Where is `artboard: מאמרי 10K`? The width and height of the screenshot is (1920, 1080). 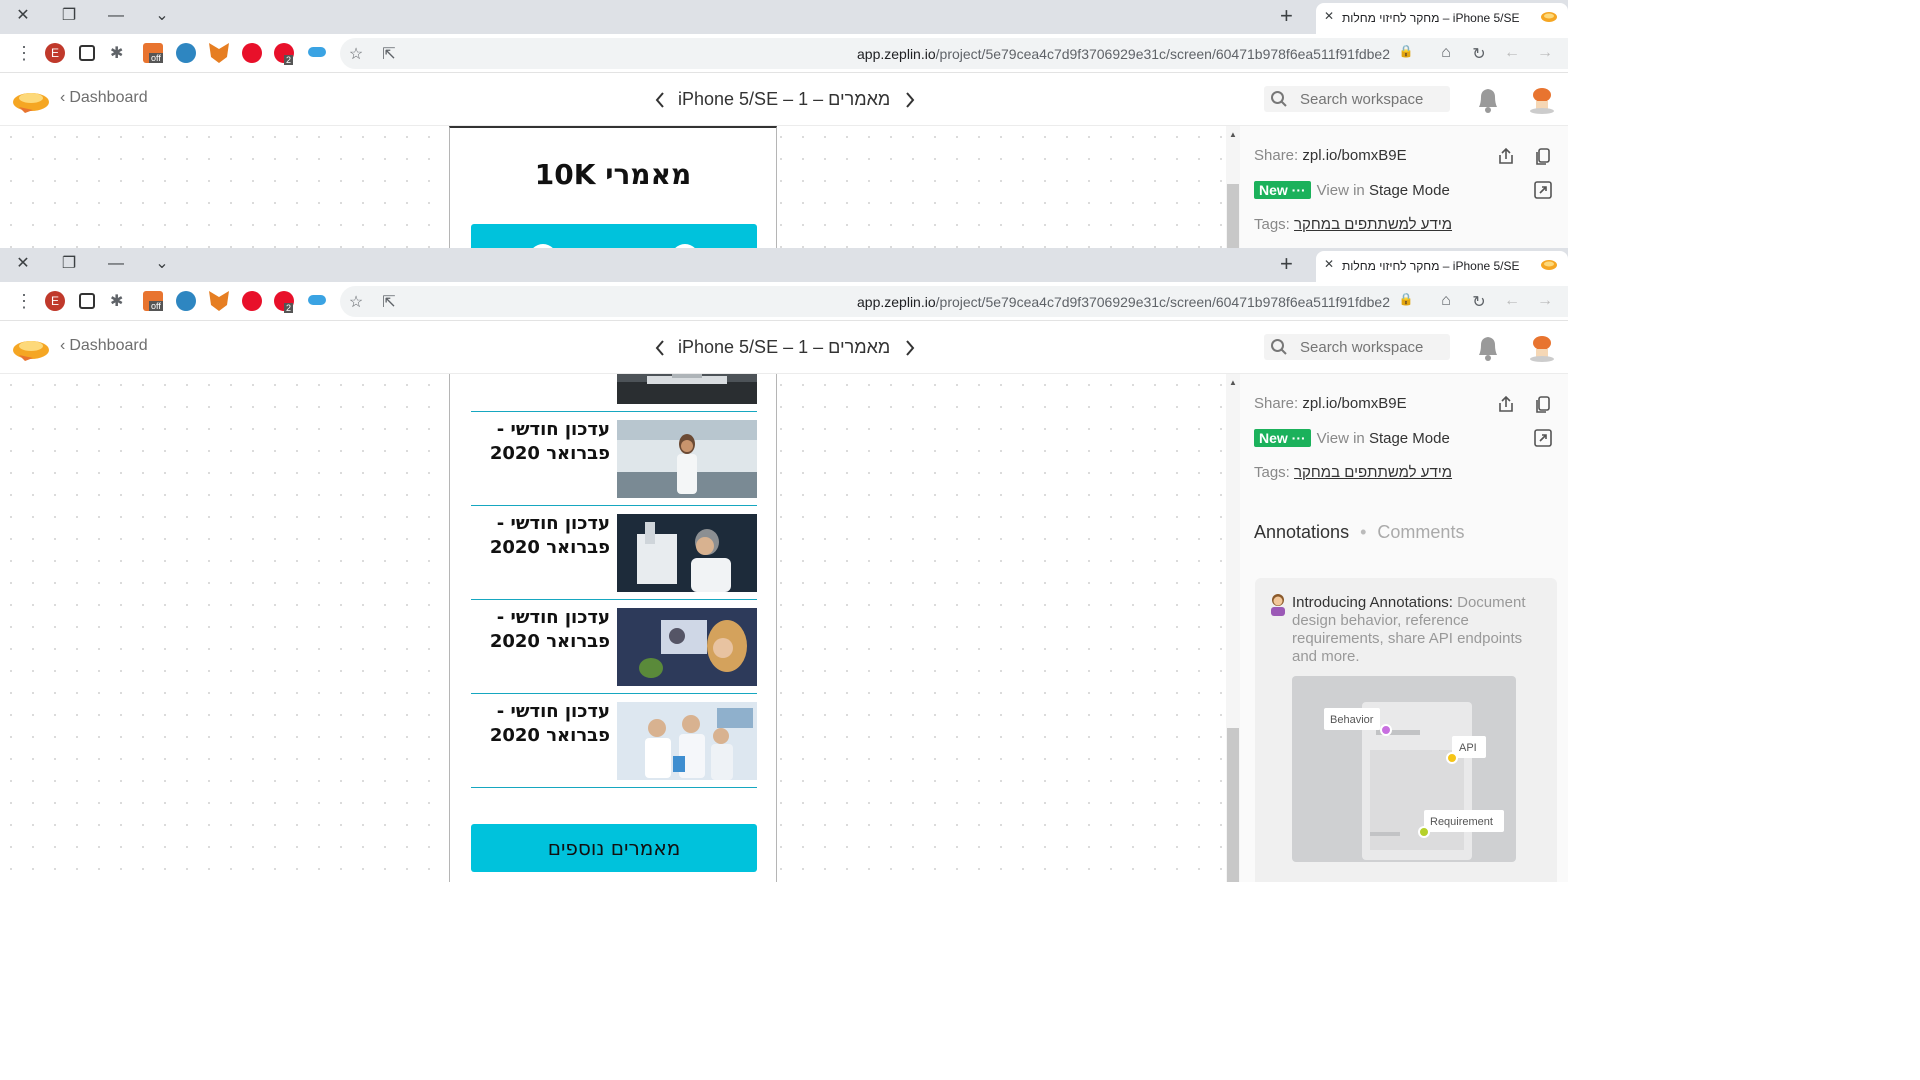 artboard: מאמרי 10K is located at coordinates (613, 187).